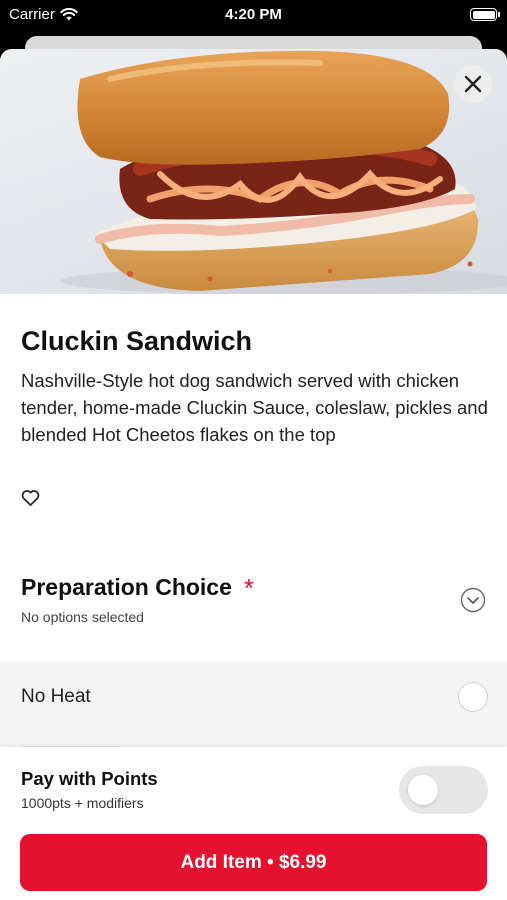 This screenshot has height=900, width=507. I want to click on chevron-down-icon, so click(473, 600).